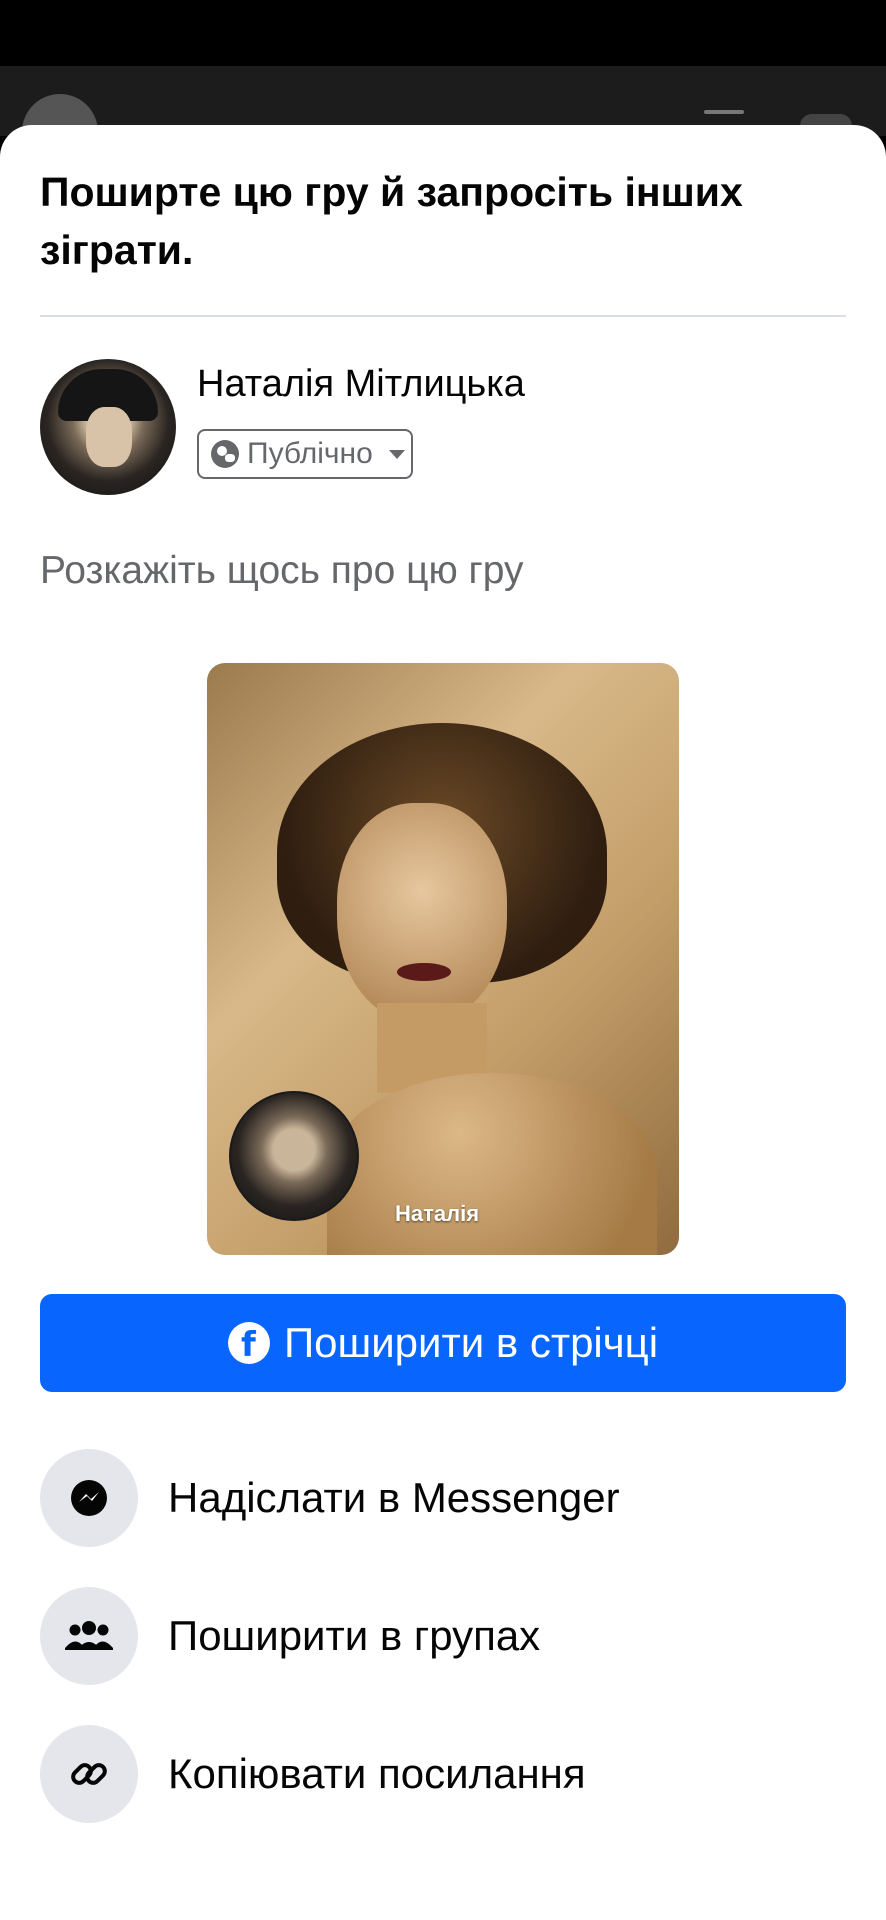  What do you see at coordinates (89, 1774) in the screenshot?
I see `link-icon` at bounding box center [89, 1774].